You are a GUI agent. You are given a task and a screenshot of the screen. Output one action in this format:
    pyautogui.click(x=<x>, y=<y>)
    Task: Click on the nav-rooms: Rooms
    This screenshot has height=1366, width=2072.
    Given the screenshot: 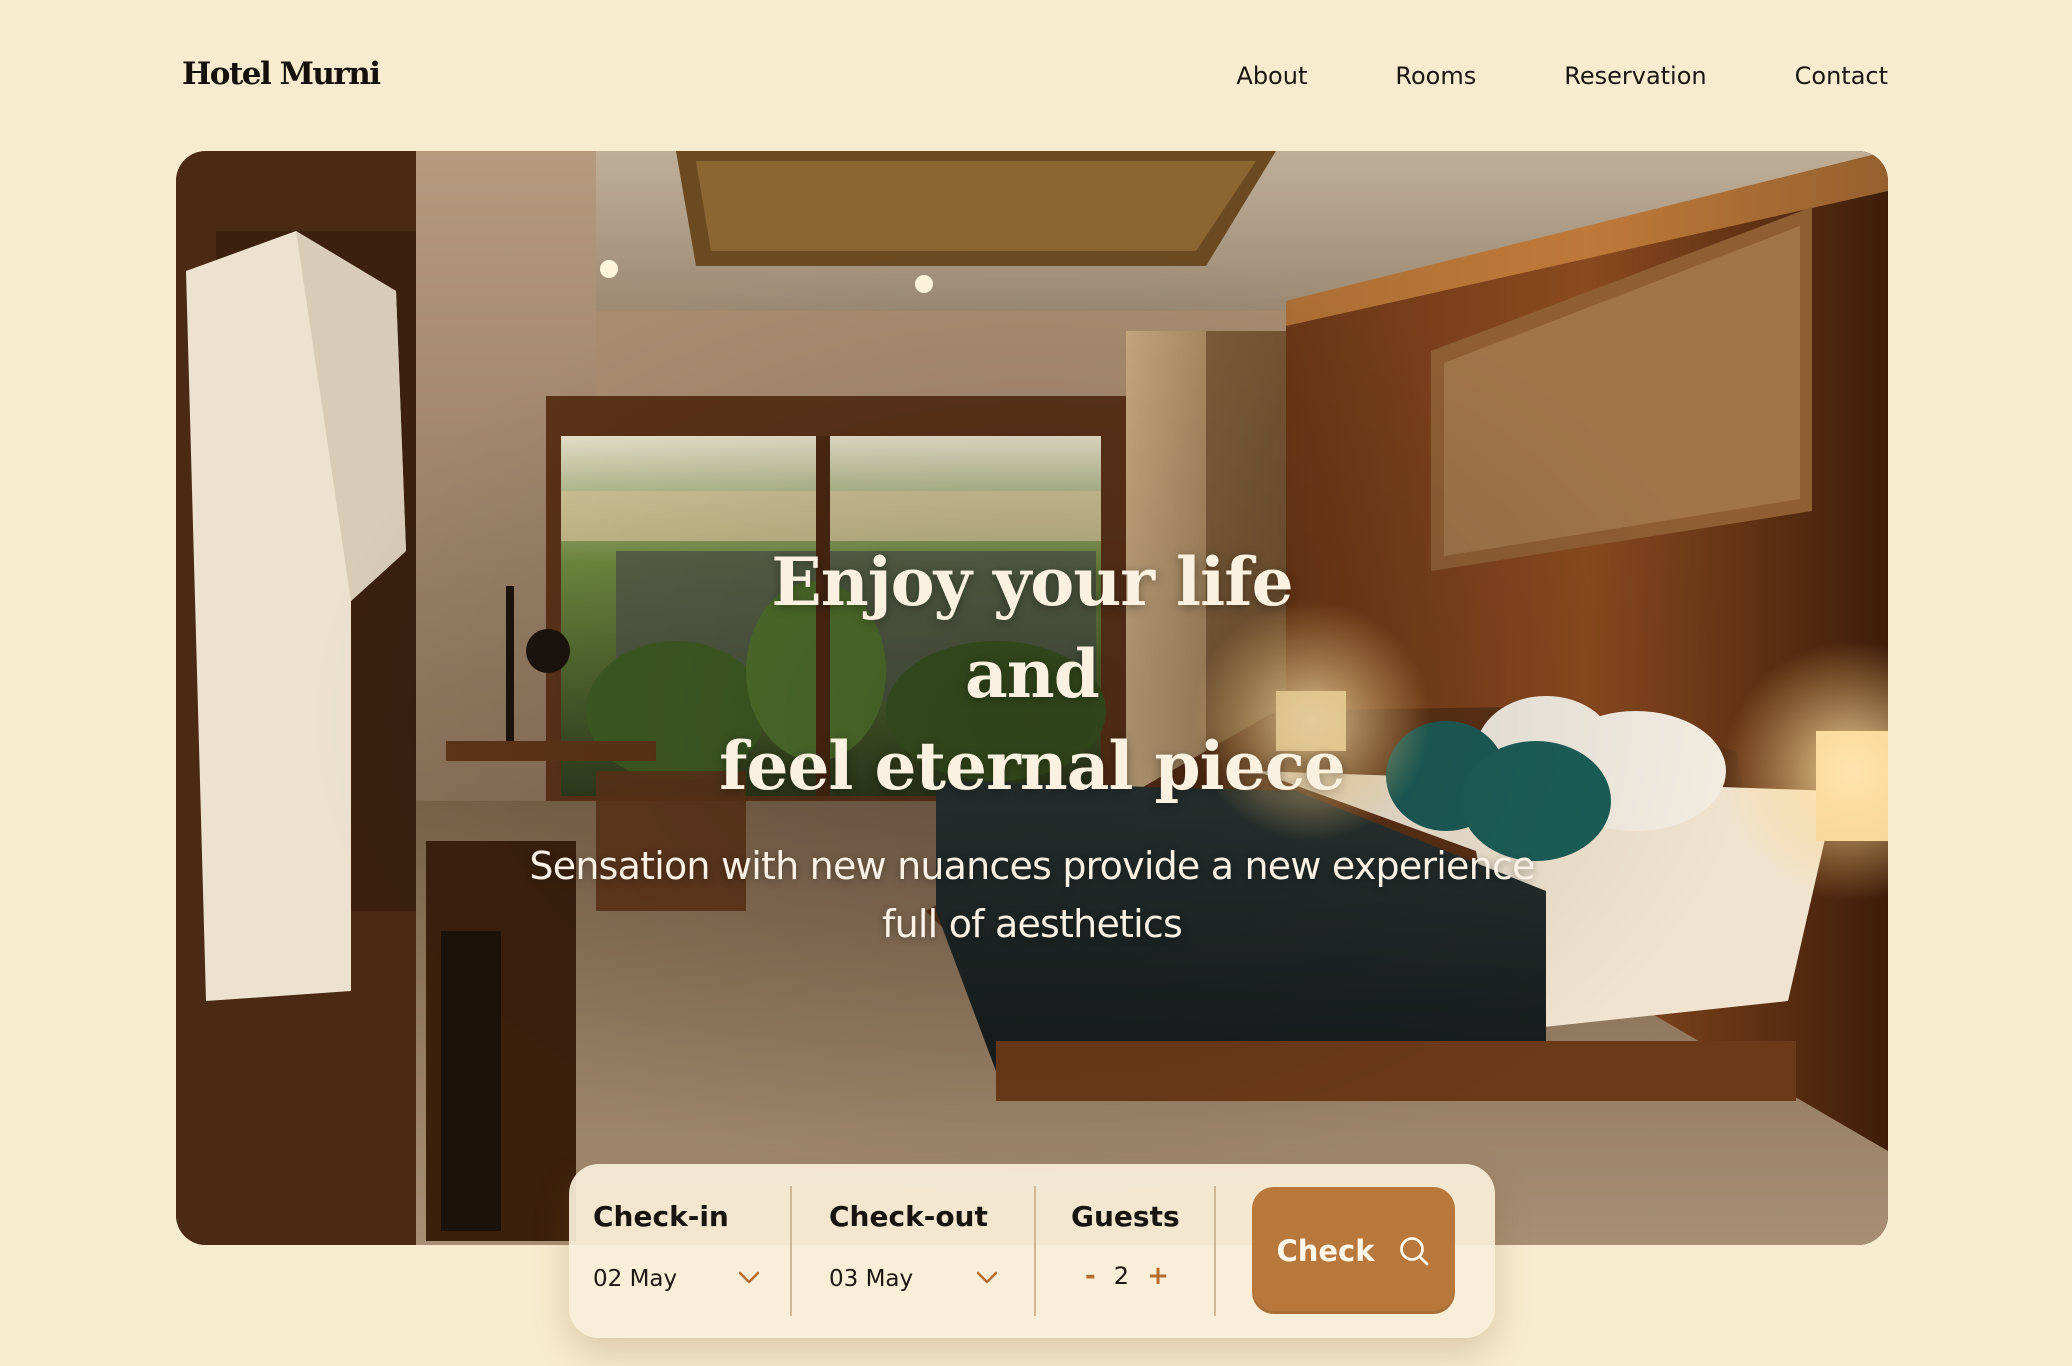 What is the action you would take?
    pyautogui.click(x=1435, y=76)
    